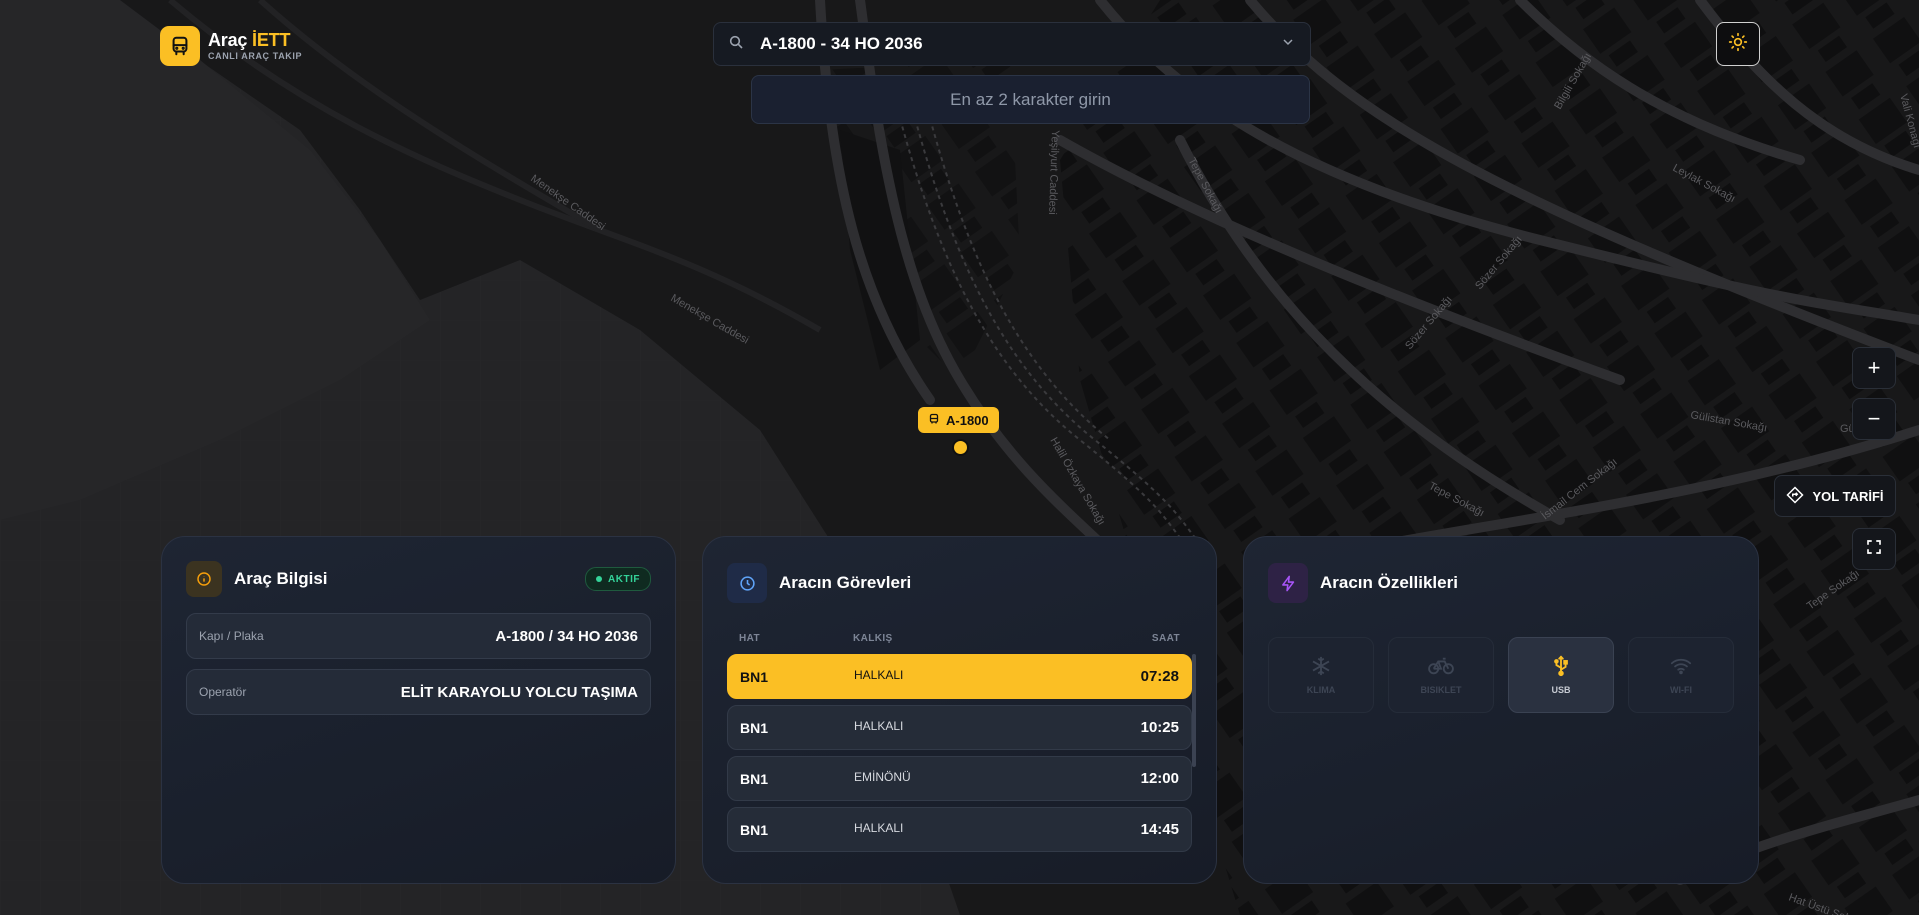 This screenshot has height=915, width=1919. I want to click on usb-icon, so click(1561, 667).